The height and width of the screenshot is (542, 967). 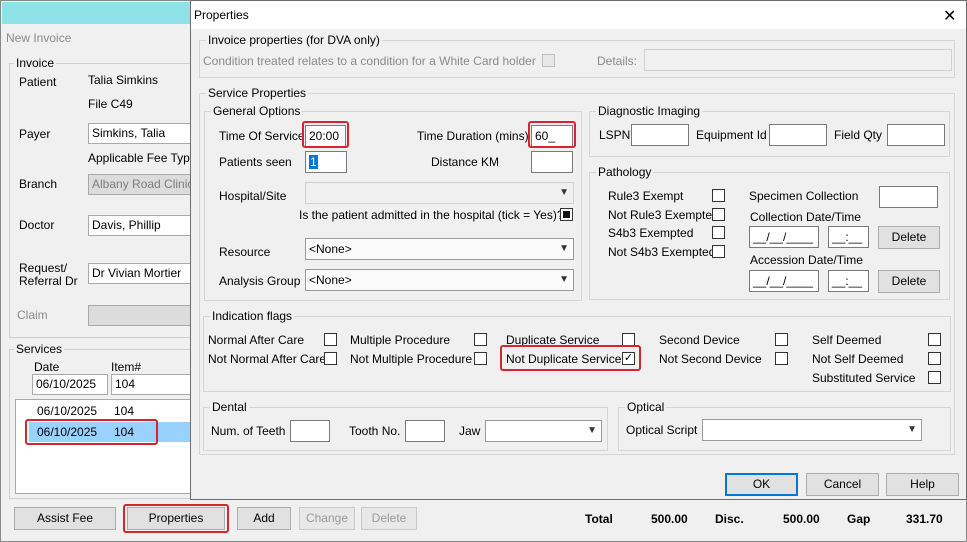 What do you see at coordinates (660, 135) in the screenshot?
I see `lspn-input` at bounding box center [660, 135].